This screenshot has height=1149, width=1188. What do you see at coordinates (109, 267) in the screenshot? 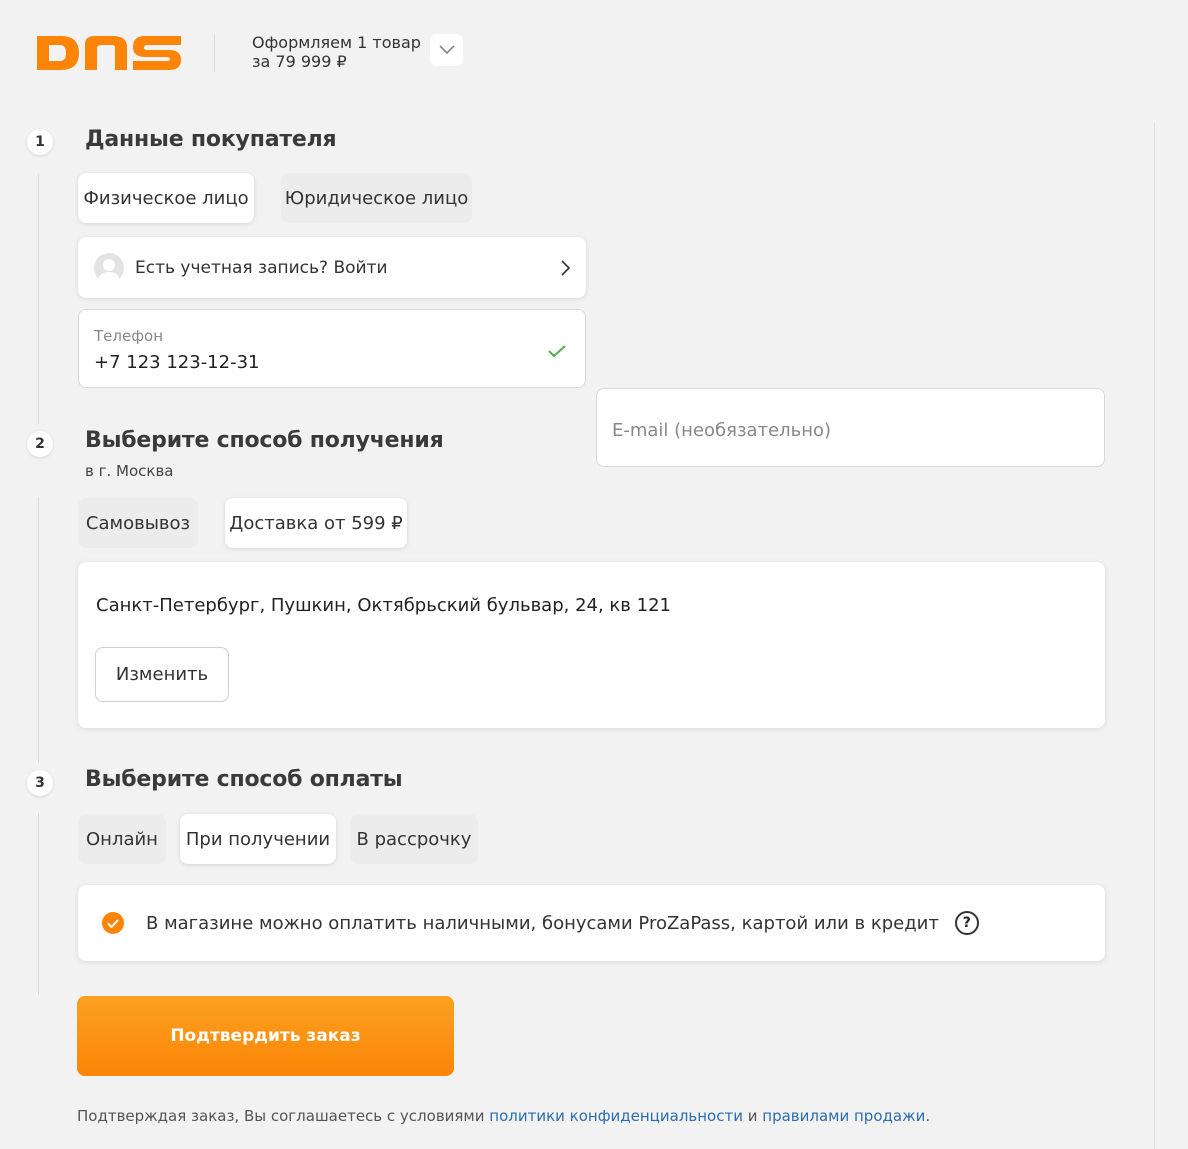
I see `user-avatar-icon` at bounding box center [109, 267].